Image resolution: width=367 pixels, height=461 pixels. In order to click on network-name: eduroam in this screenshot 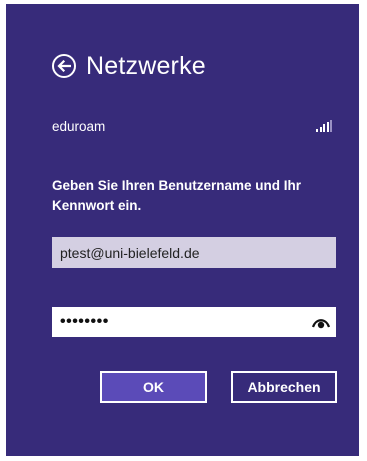, I will do `click(79, 126)`.